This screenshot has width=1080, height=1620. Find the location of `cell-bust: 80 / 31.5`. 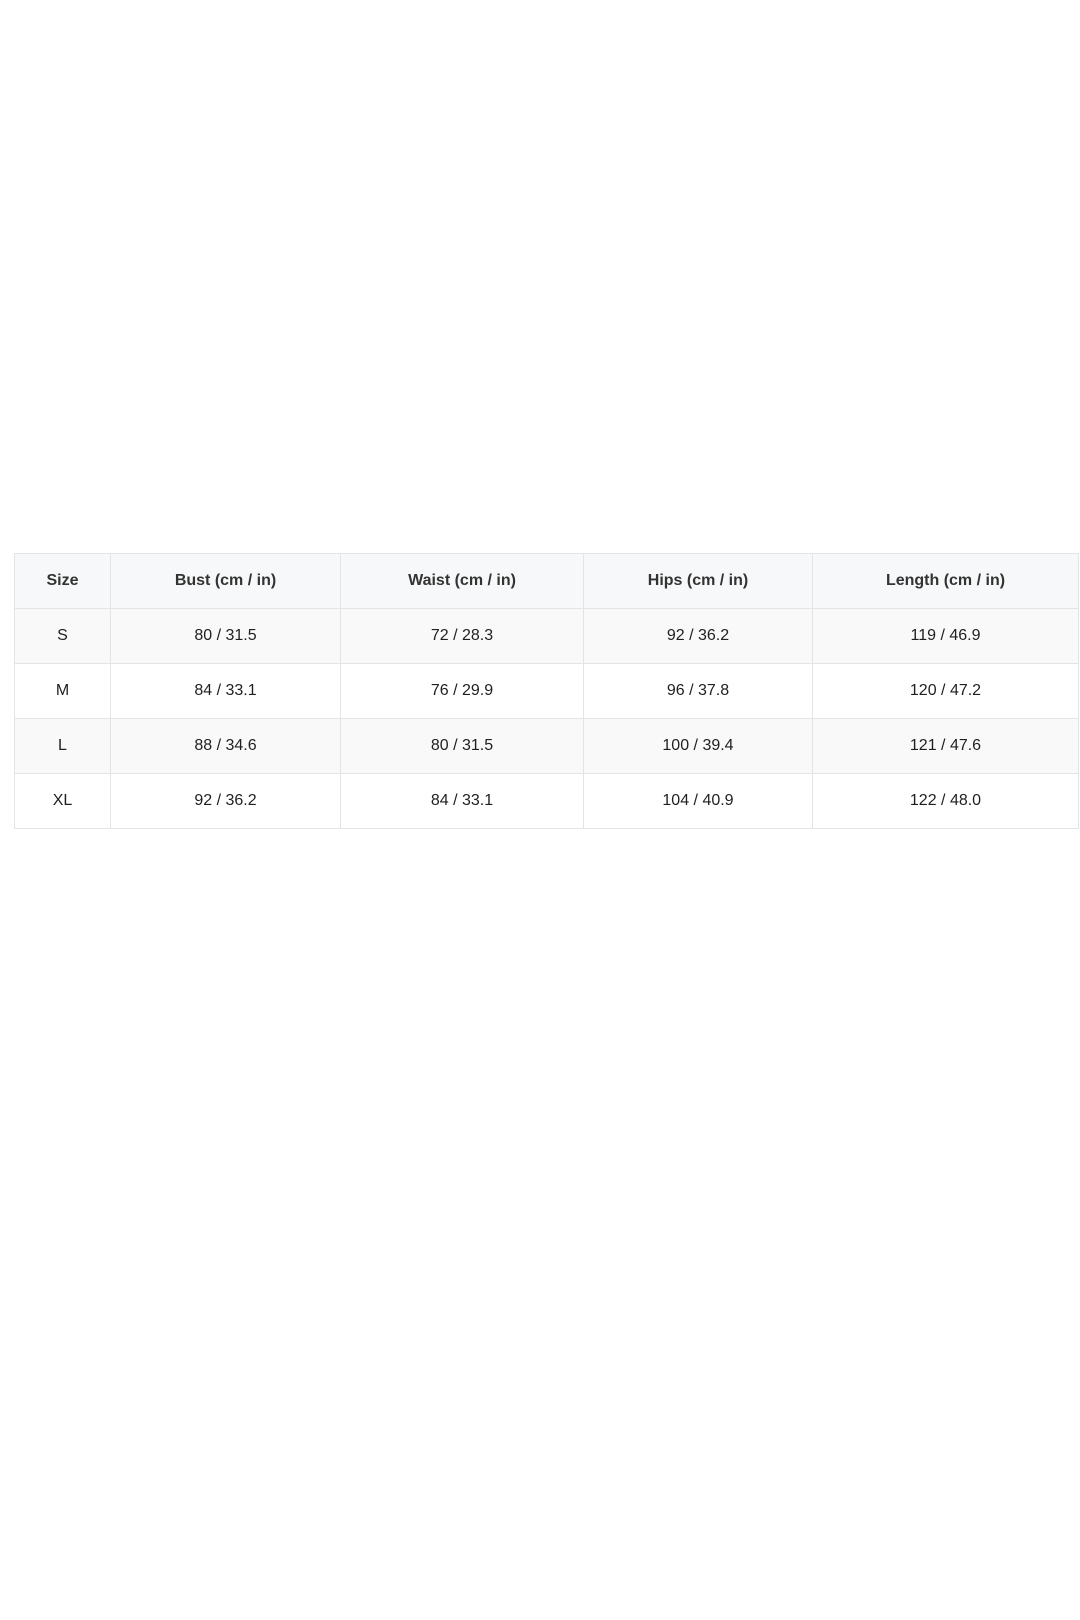

cell-bust: 80 / 31.5 is located at coordinates (225, 636).